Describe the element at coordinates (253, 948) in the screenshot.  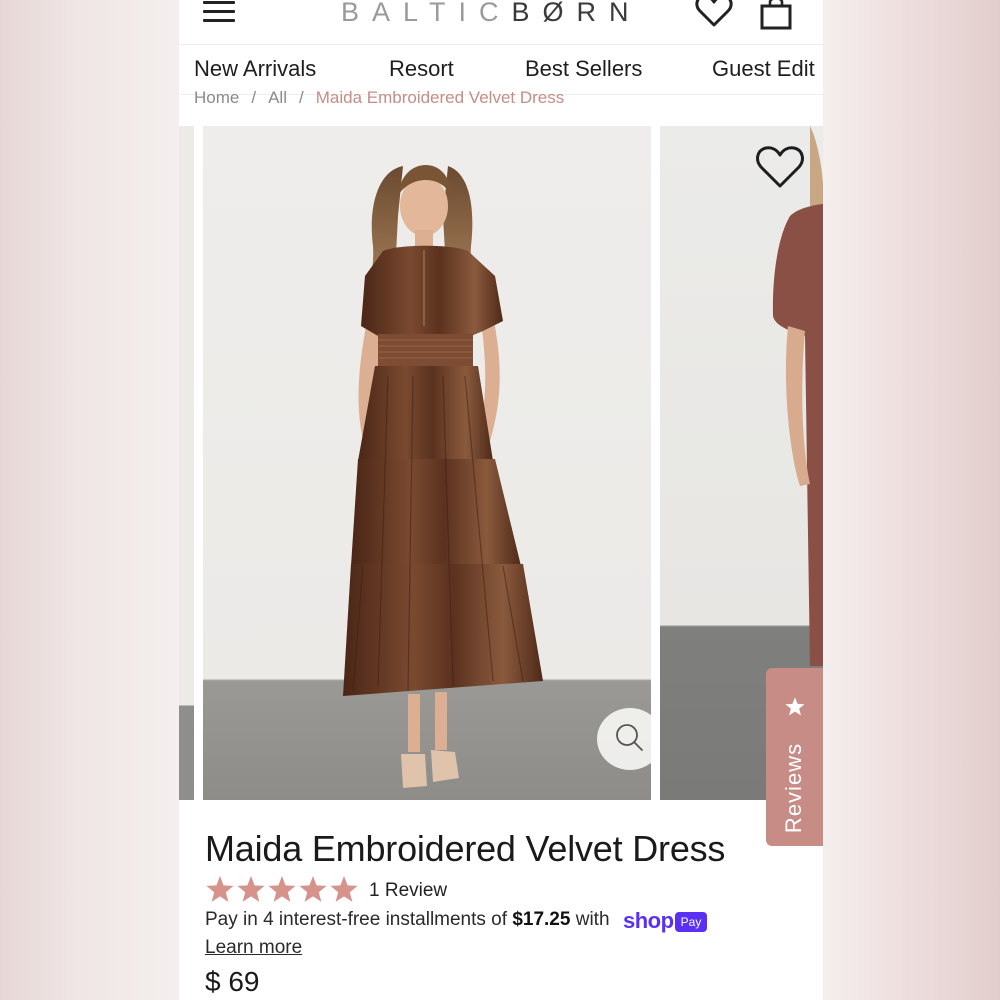
I see `learn-more-link: Learn more` at that location.